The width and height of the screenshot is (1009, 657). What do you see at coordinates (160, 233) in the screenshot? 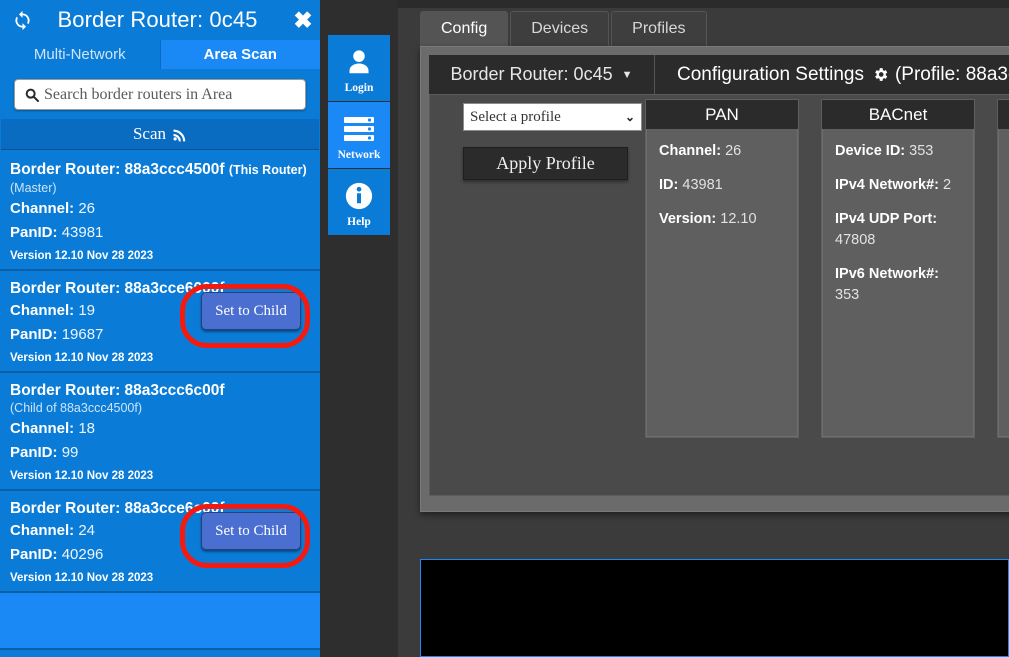
I see `router-panid: PanID: 43981` at bounding box center [160, 233].